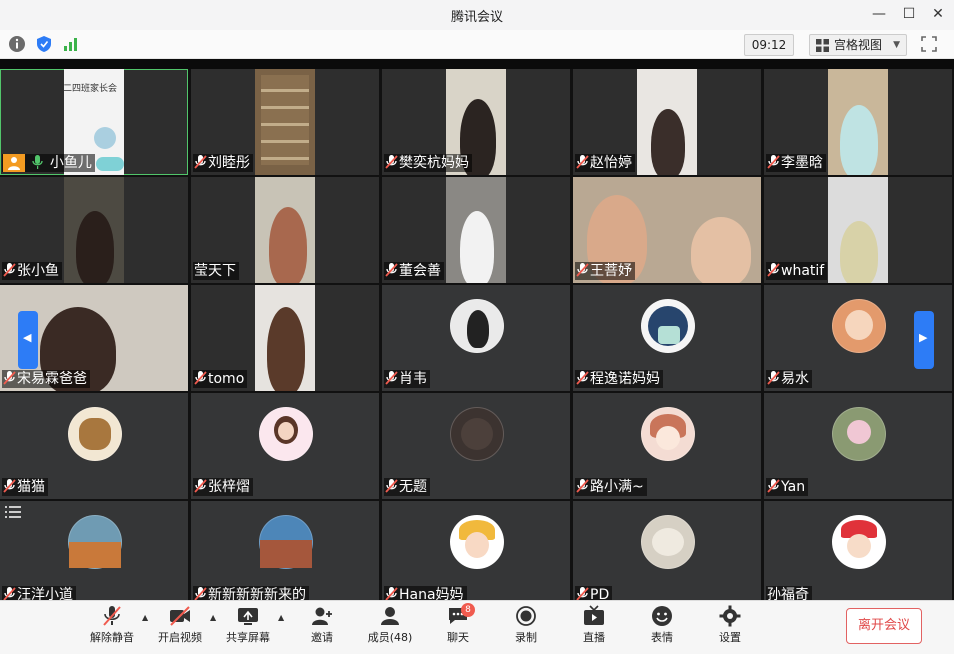 The width and height of the screenshot is (954, 654). What do you see at coordinates (322, 628) in the screenshot?
I see `invite-button: 邀请` at bounding box center [322, 628].